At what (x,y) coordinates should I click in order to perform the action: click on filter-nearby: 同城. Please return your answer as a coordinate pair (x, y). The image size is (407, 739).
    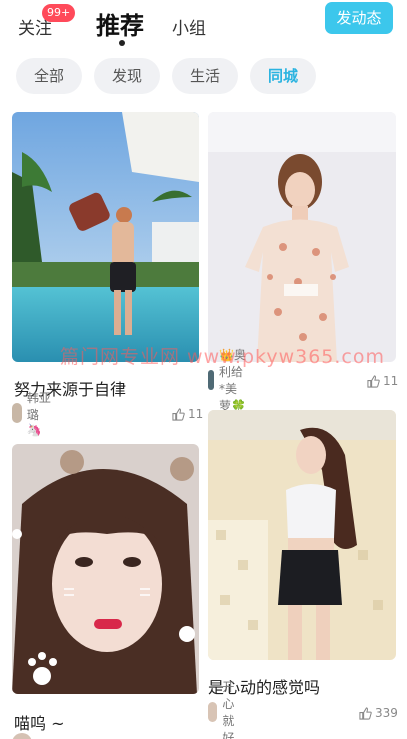
    Looking at the image, I should click on (283, 76).